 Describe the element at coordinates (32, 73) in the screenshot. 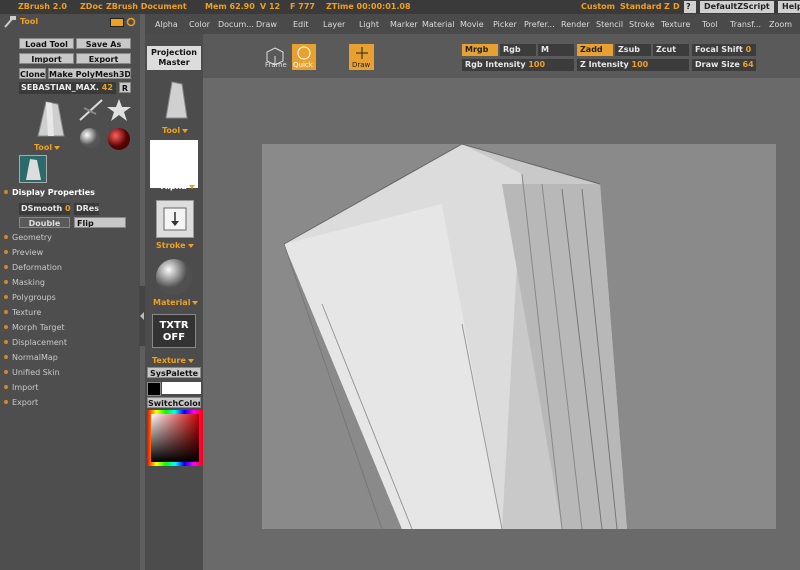

I see `clone-button: Clone` at that location.